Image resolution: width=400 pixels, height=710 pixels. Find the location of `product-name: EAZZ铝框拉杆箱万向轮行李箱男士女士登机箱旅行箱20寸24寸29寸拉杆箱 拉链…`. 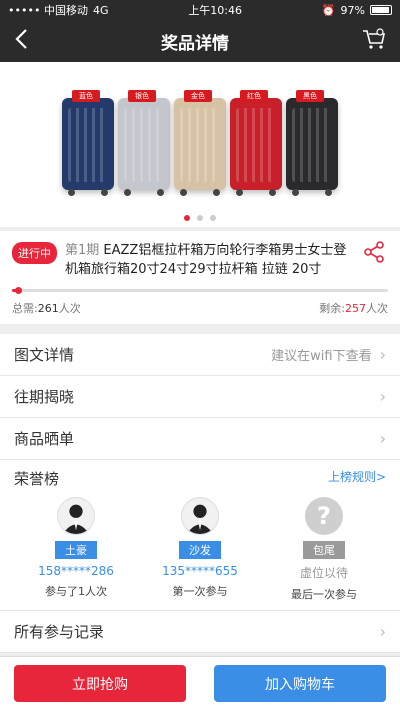

product-name: EAZZ铝框拉杆箱万向轮行李箱男士女士登机箱旅行箱20寸24寸29寸拉杆箱 拉链… is located at coordinates (206, 260).